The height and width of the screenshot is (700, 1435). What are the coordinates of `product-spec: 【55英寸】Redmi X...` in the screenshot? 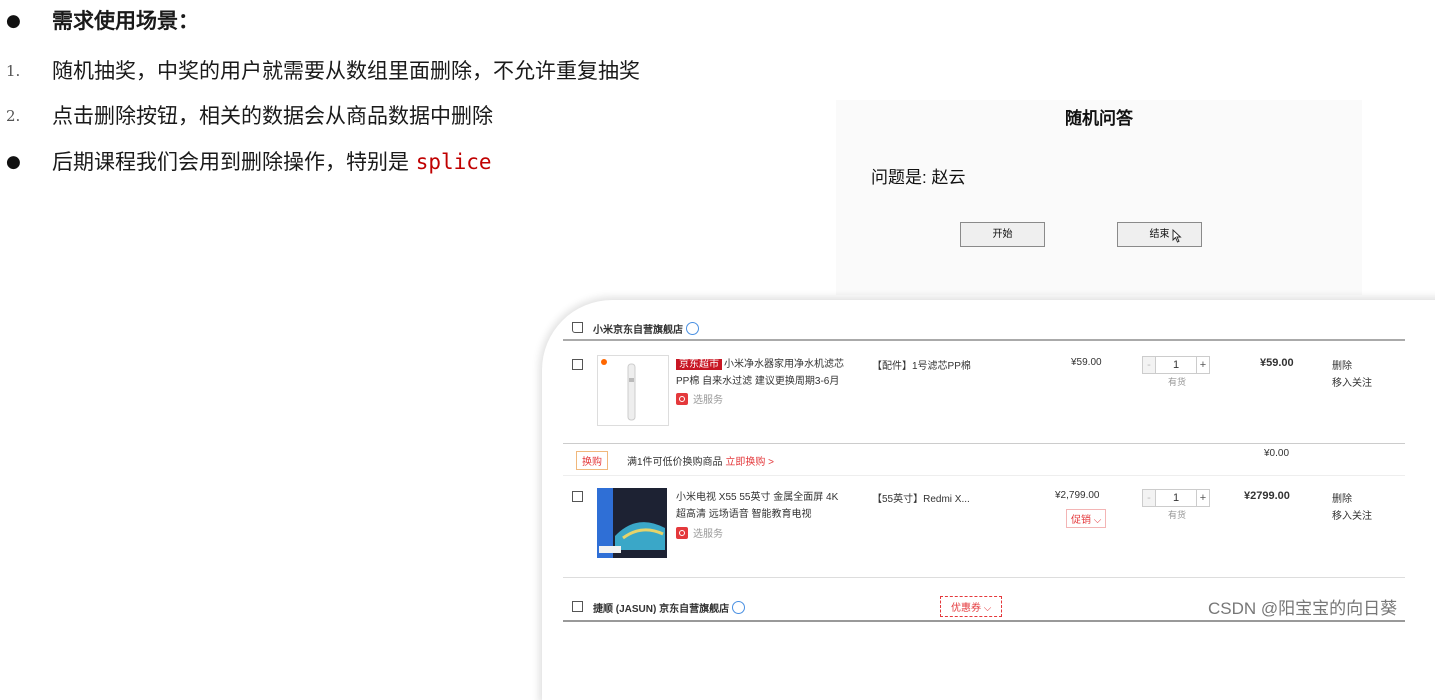 It's located at (921, 499).